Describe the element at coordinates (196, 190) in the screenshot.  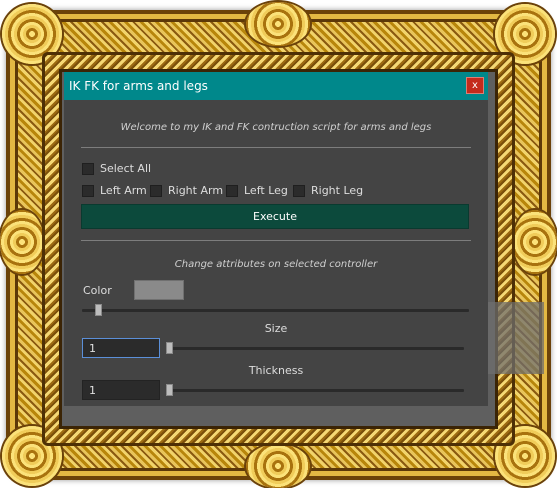
I see `right-arm-label: Right Arm` at that location.